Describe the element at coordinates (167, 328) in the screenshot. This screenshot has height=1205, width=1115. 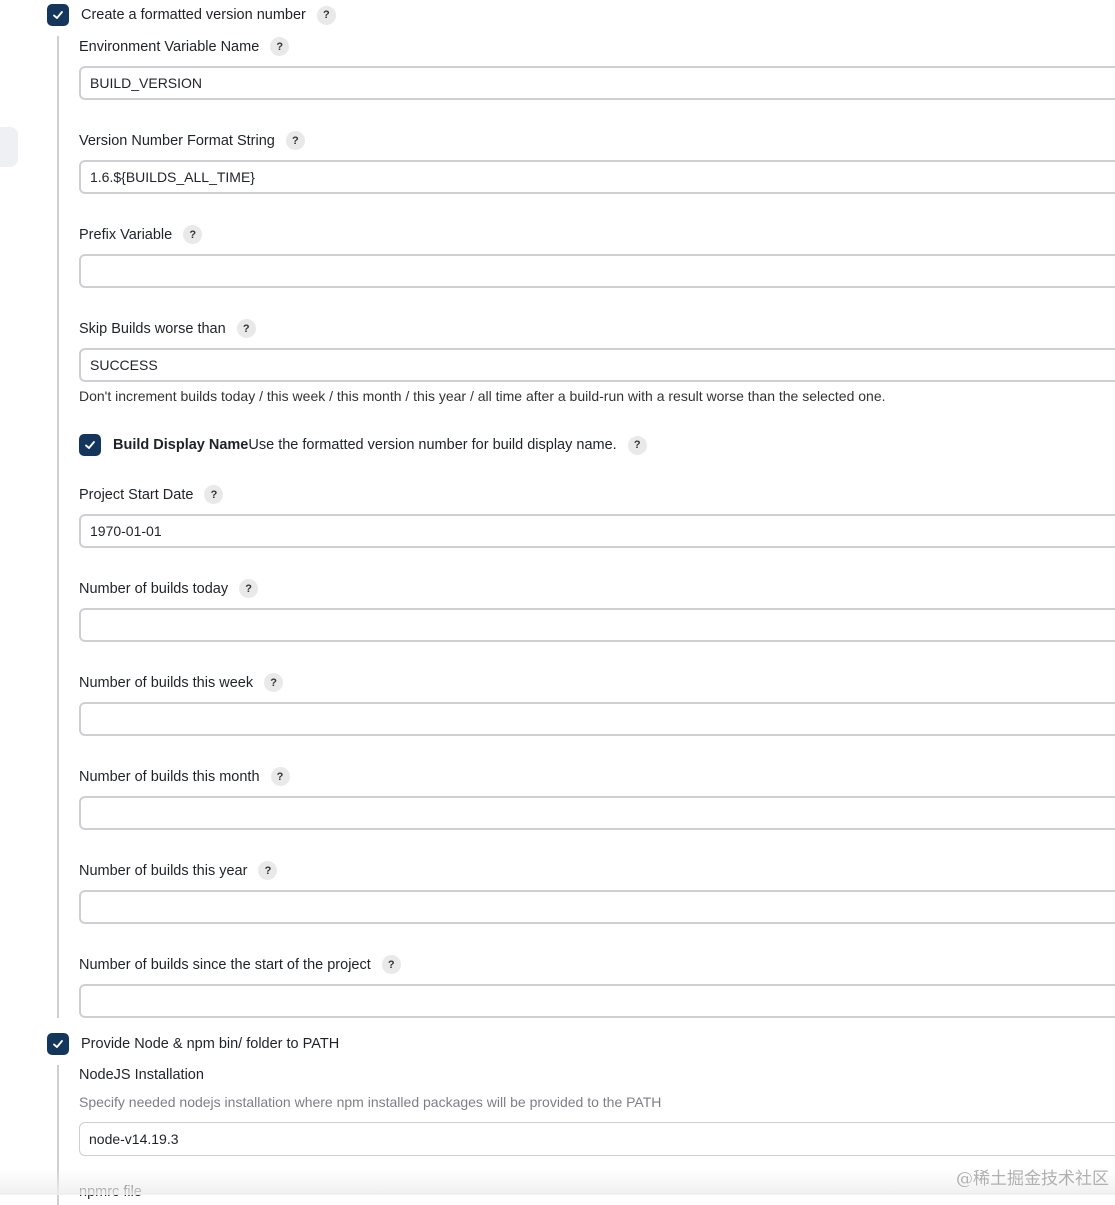
I see `skip-builds-label: Skip Builds worse than ?` at that location.